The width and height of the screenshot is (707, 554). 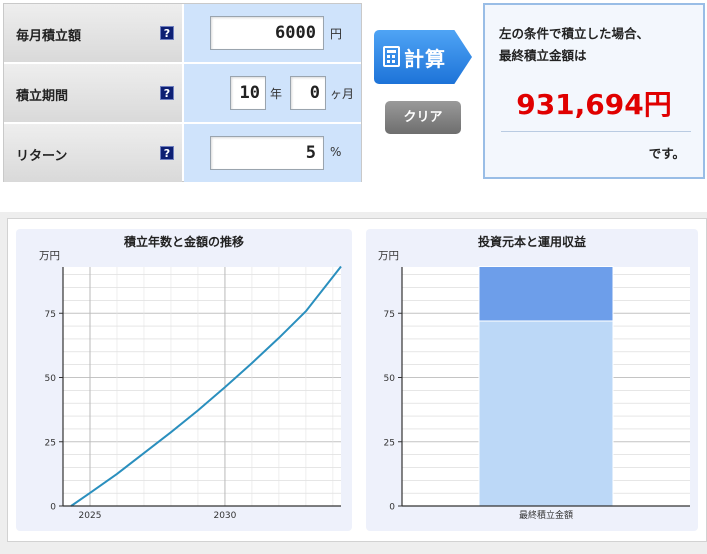 What do you see at coordinates (248, 93) in the screenshot?
I see `years-input: 10` at bounding box center [248, 93].